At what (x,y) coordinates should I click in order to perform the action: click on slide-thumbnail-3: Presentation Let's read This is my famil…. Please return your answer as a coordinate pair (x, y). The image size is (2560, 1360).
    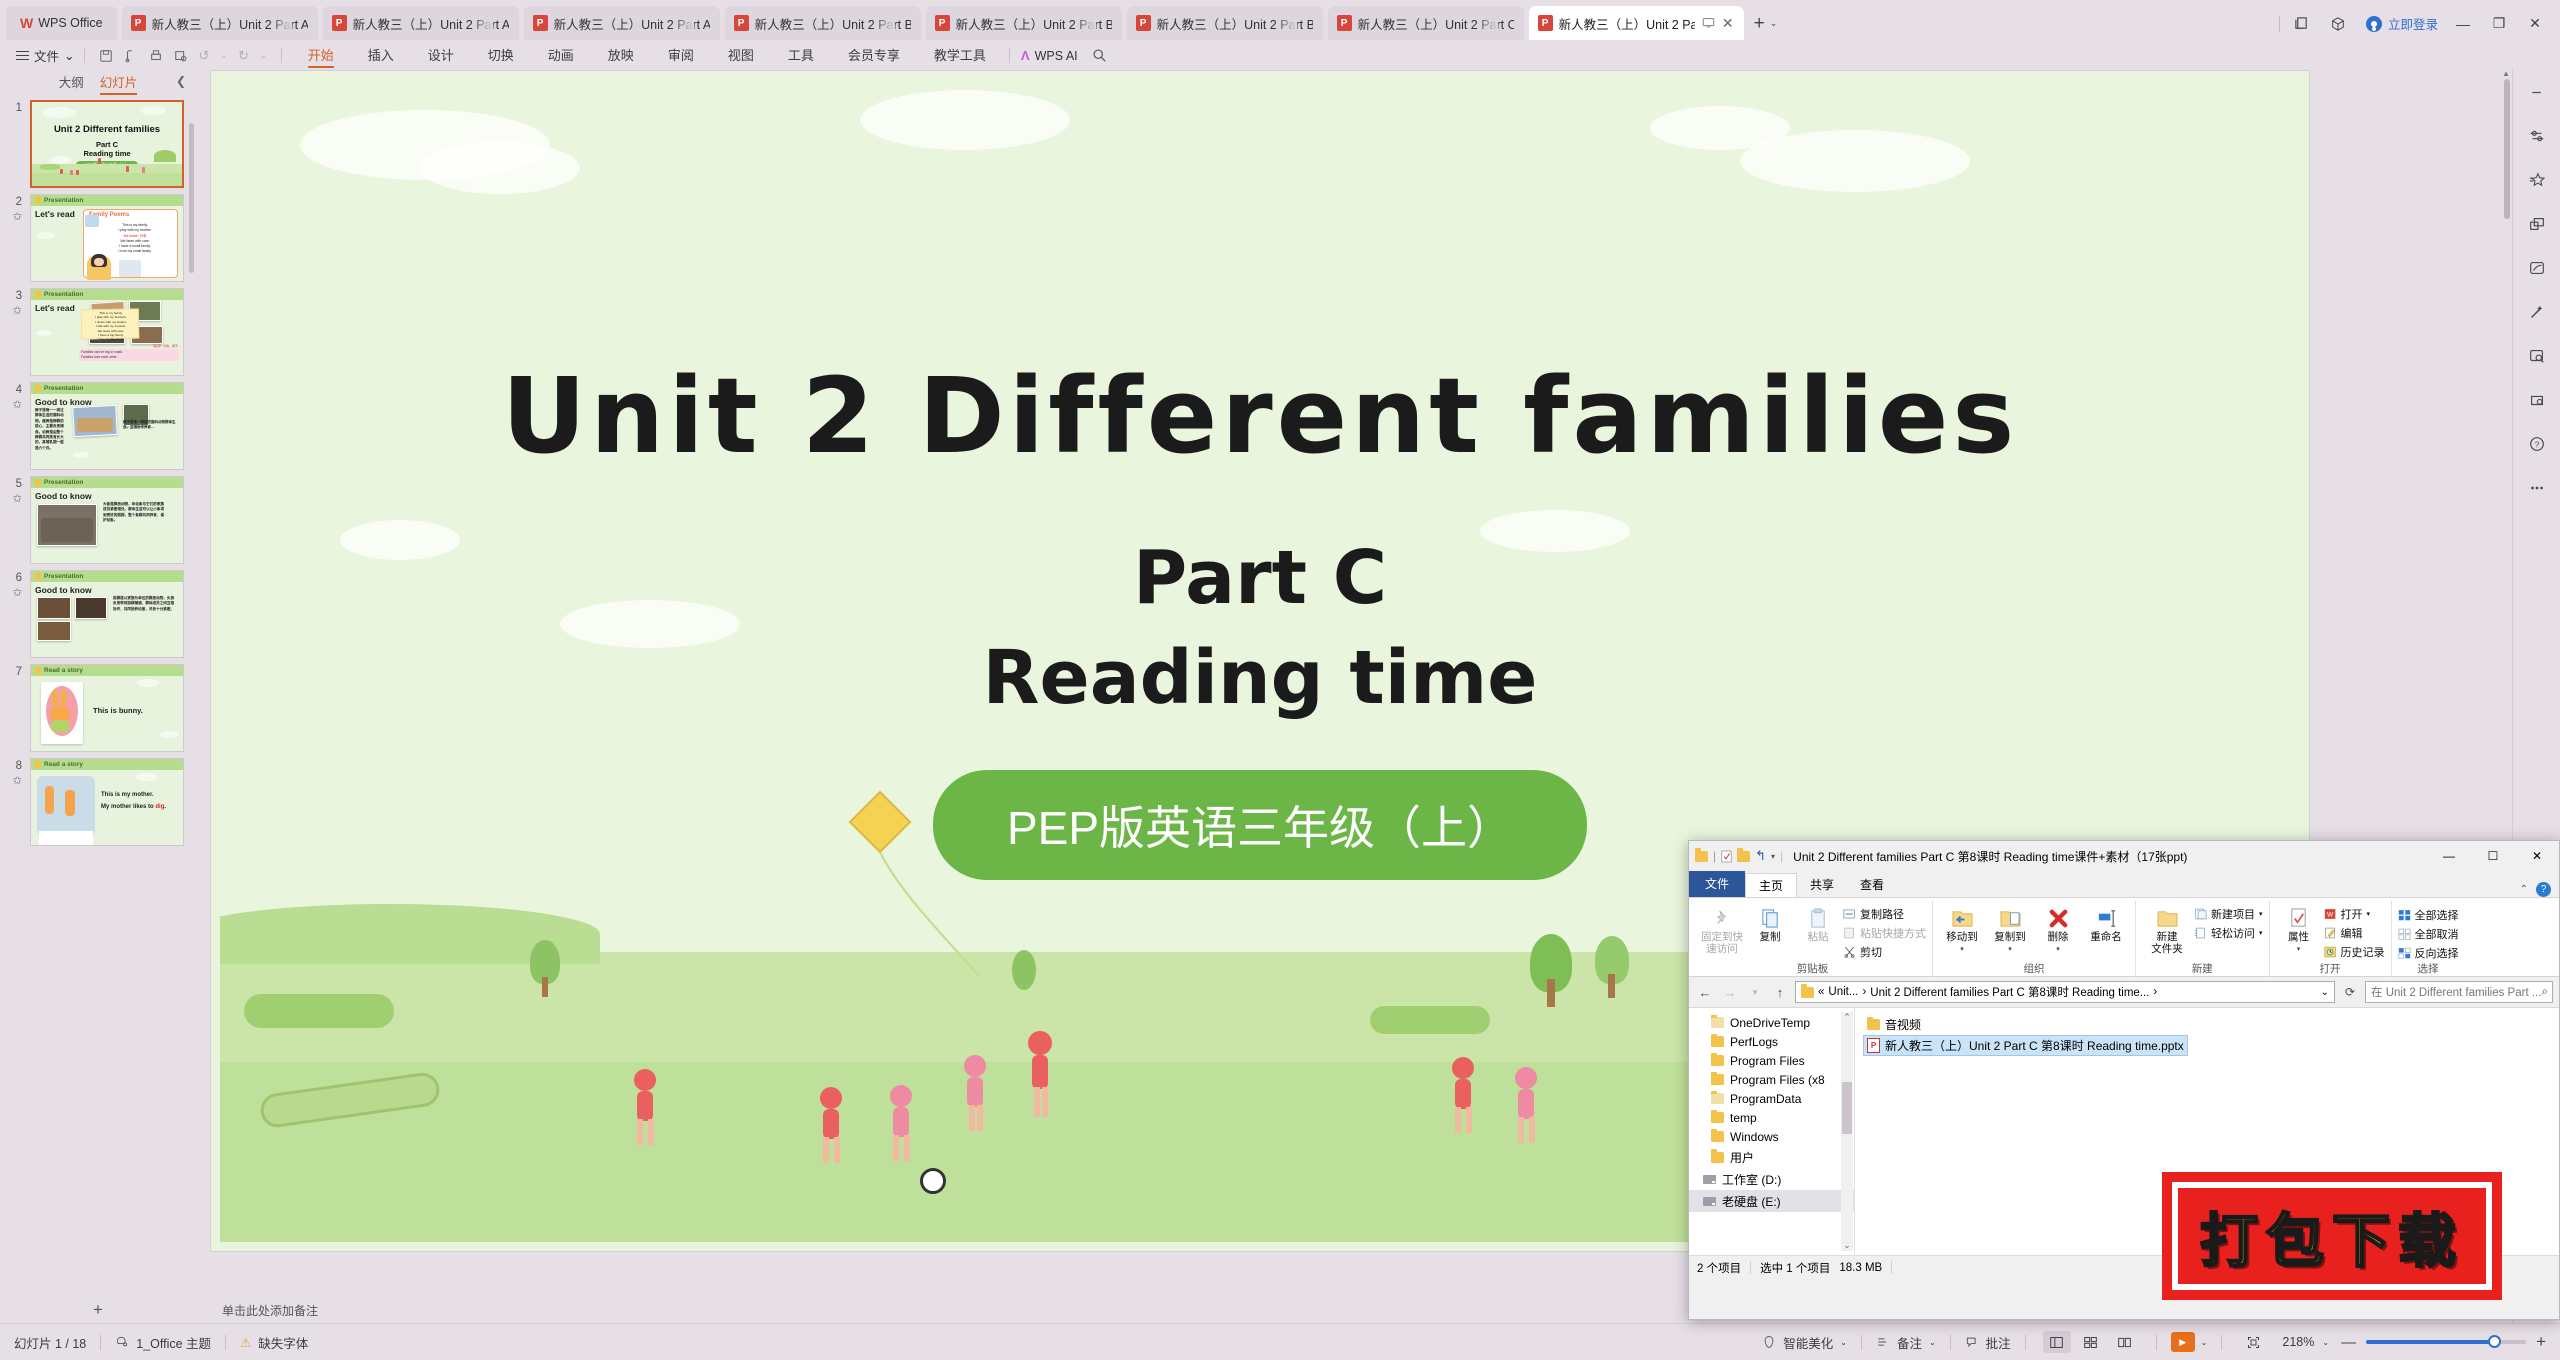
    Looking at the image, I should click on (107, 332).